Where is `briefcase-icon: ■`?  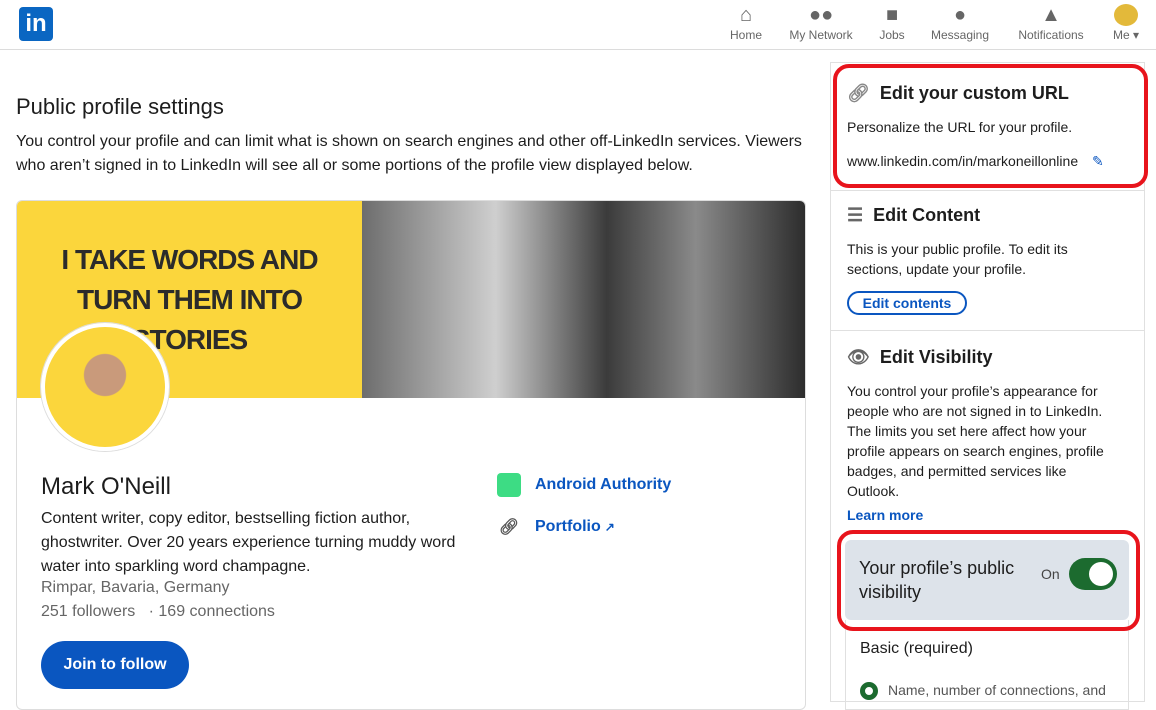 briefcase-icon: ■ is located at coordinates (892, 15).